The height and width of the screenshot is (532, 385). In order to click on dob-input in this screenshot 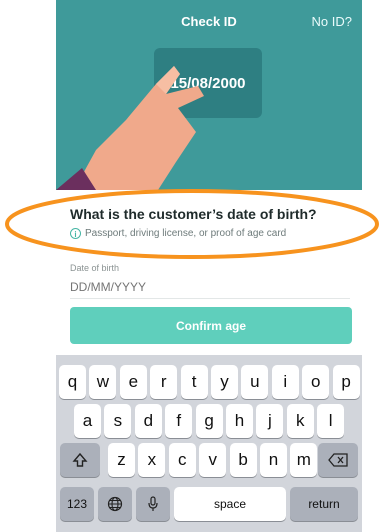, I will do `click(209, 287)`.